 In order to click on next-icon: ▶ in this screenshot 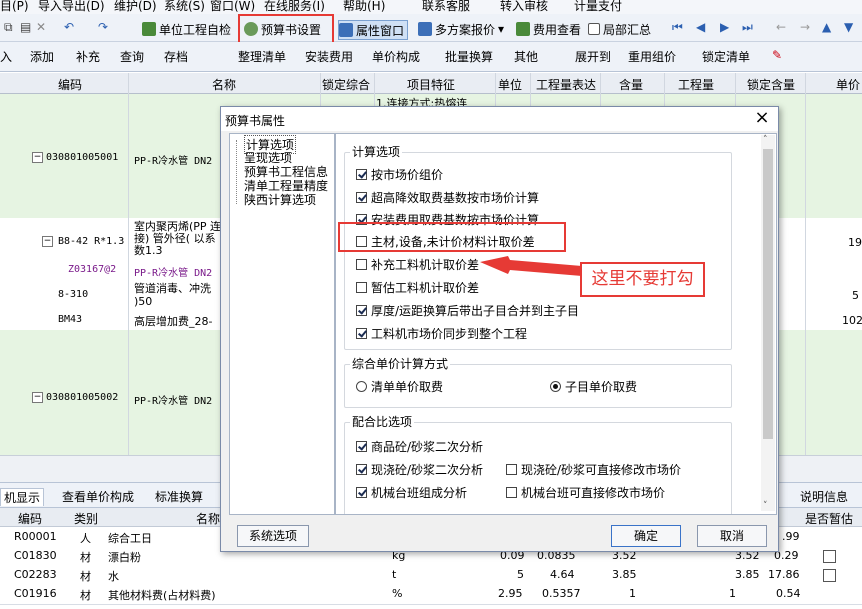, I will do `click(724, 27)`.